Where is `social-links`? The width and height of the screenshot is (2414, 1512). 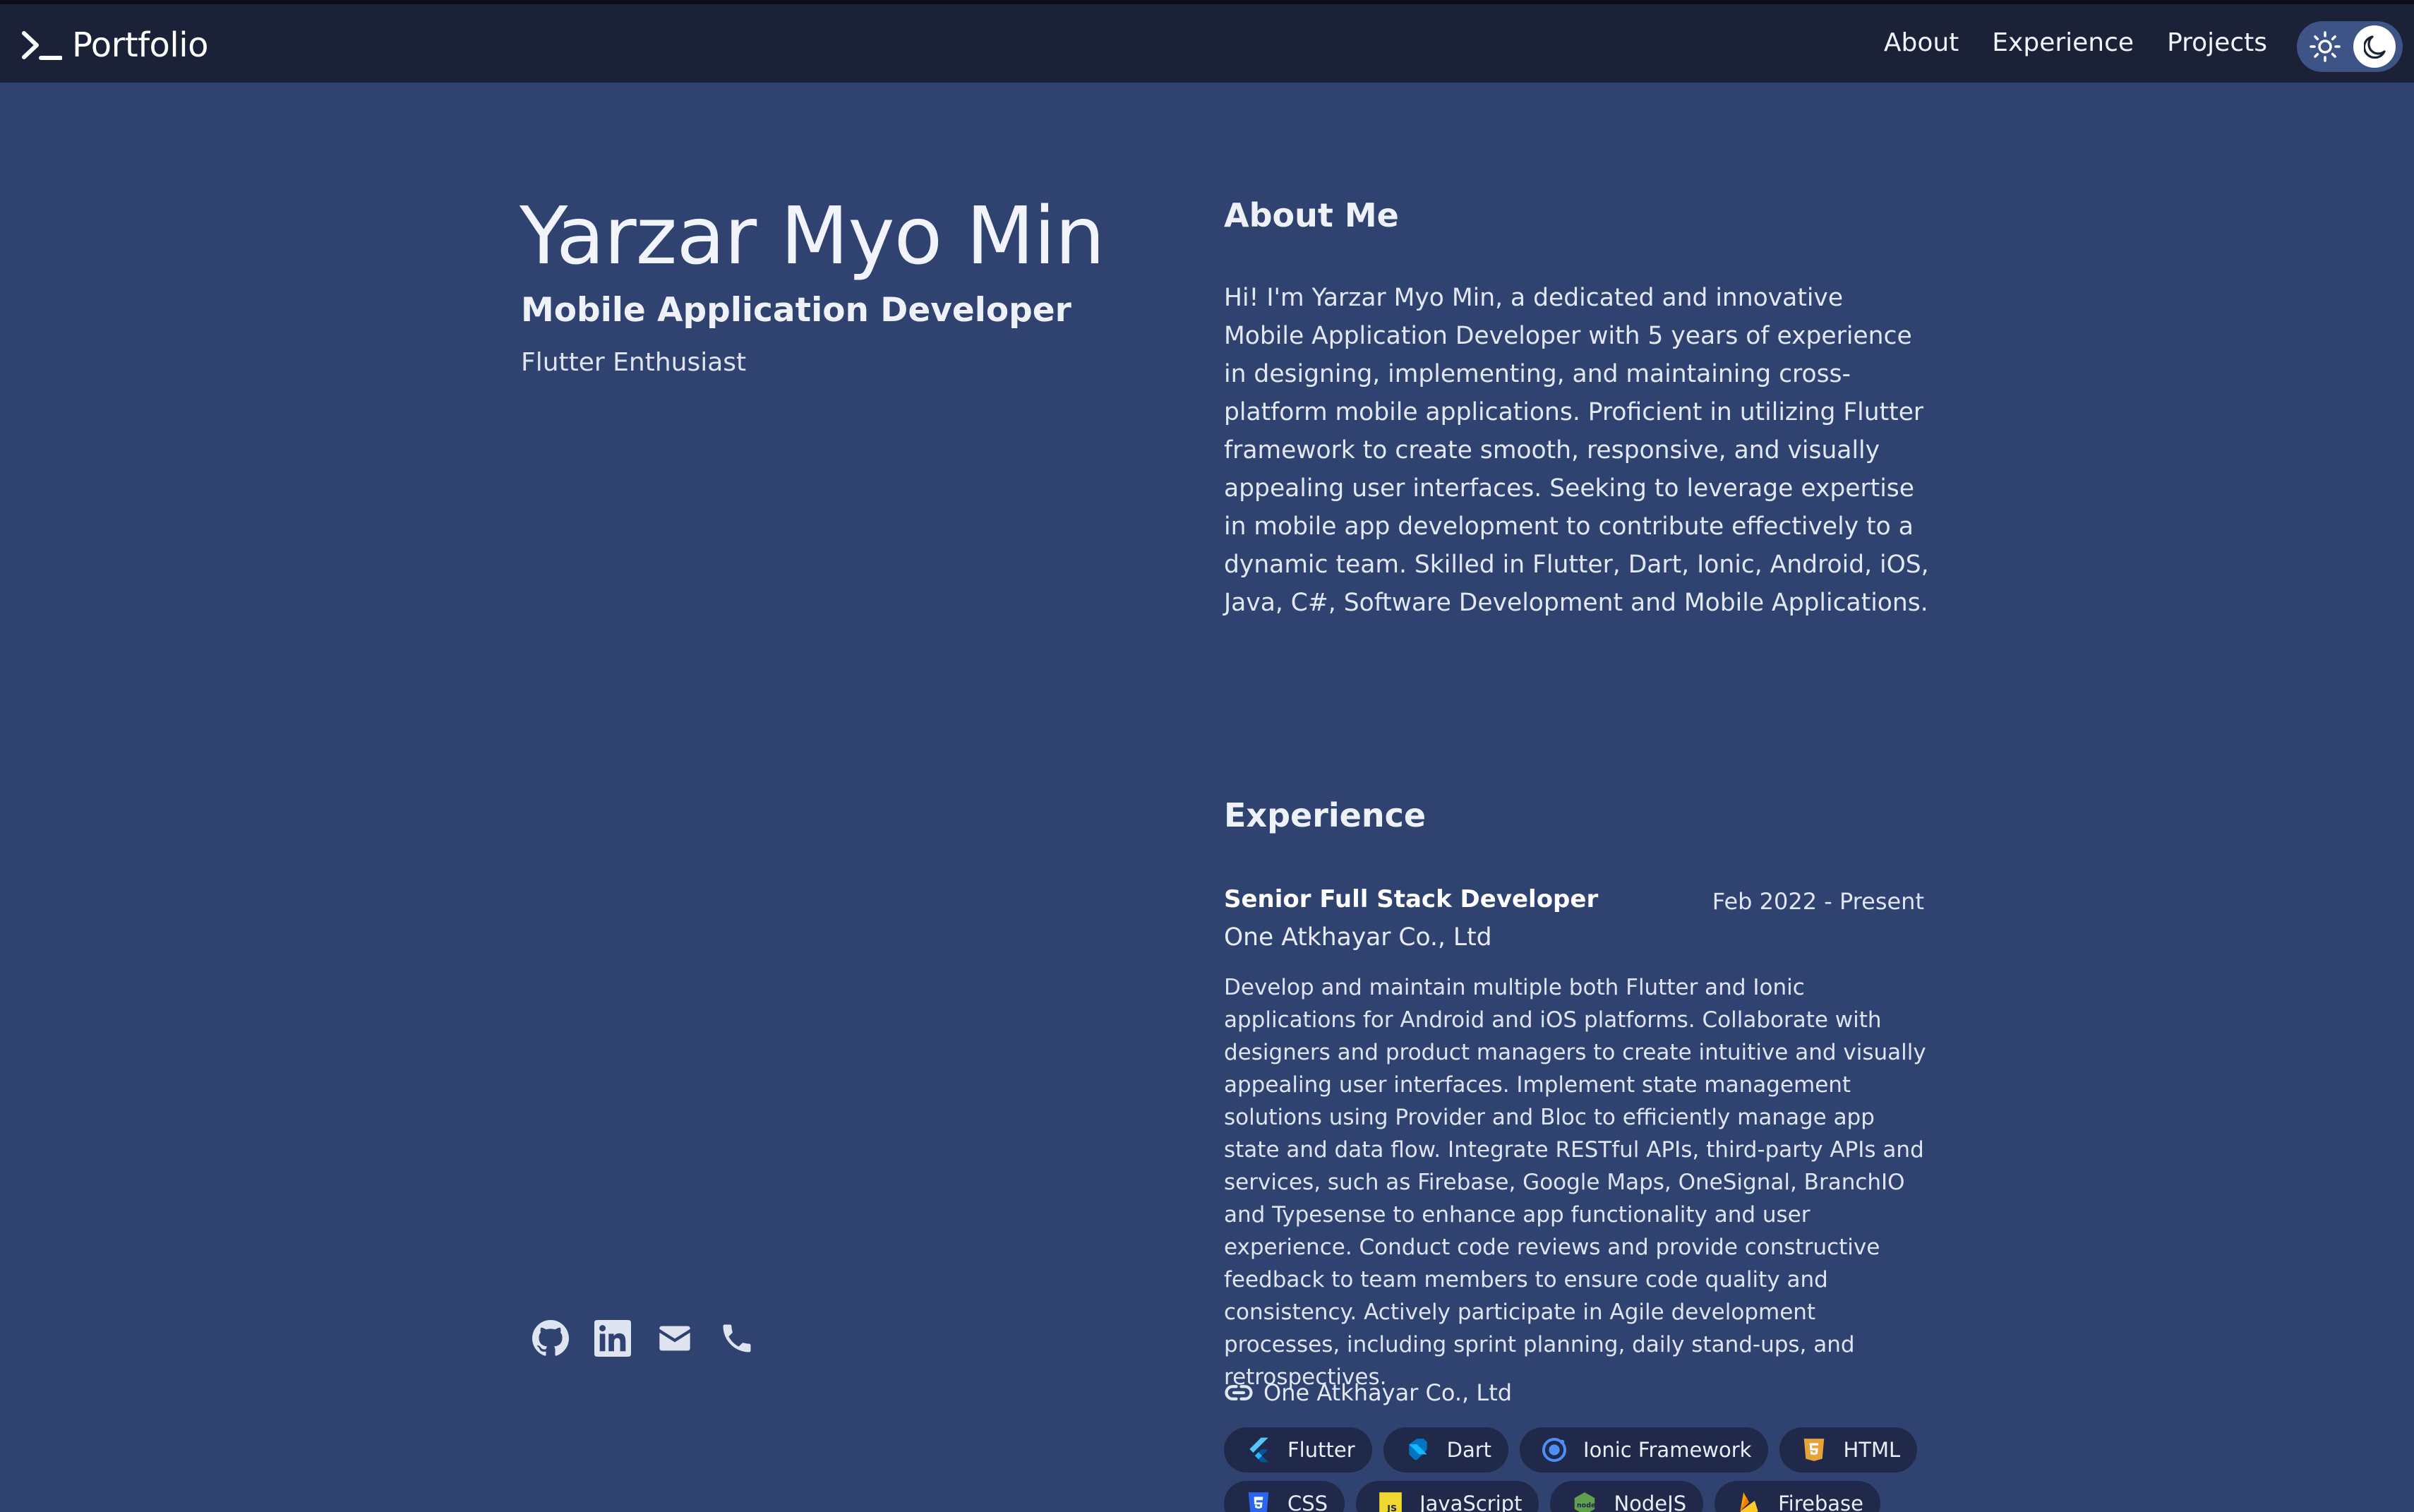
social-links is located at coordinates (656, 1339).